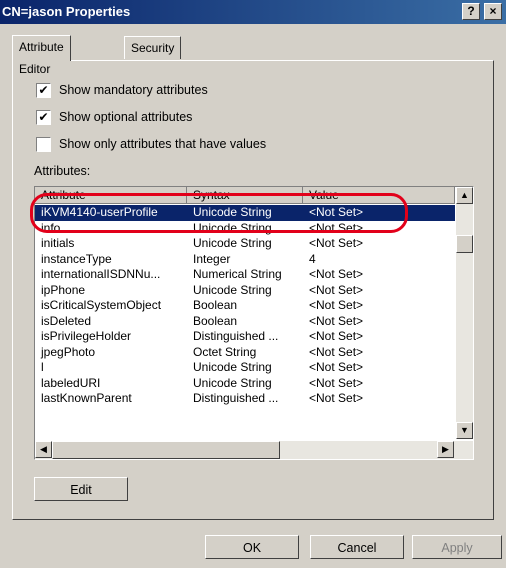 This screenshot has height=568, width=506. I want to click on show-mandatory-label: Show mandatory attributes, so click(133, 90).